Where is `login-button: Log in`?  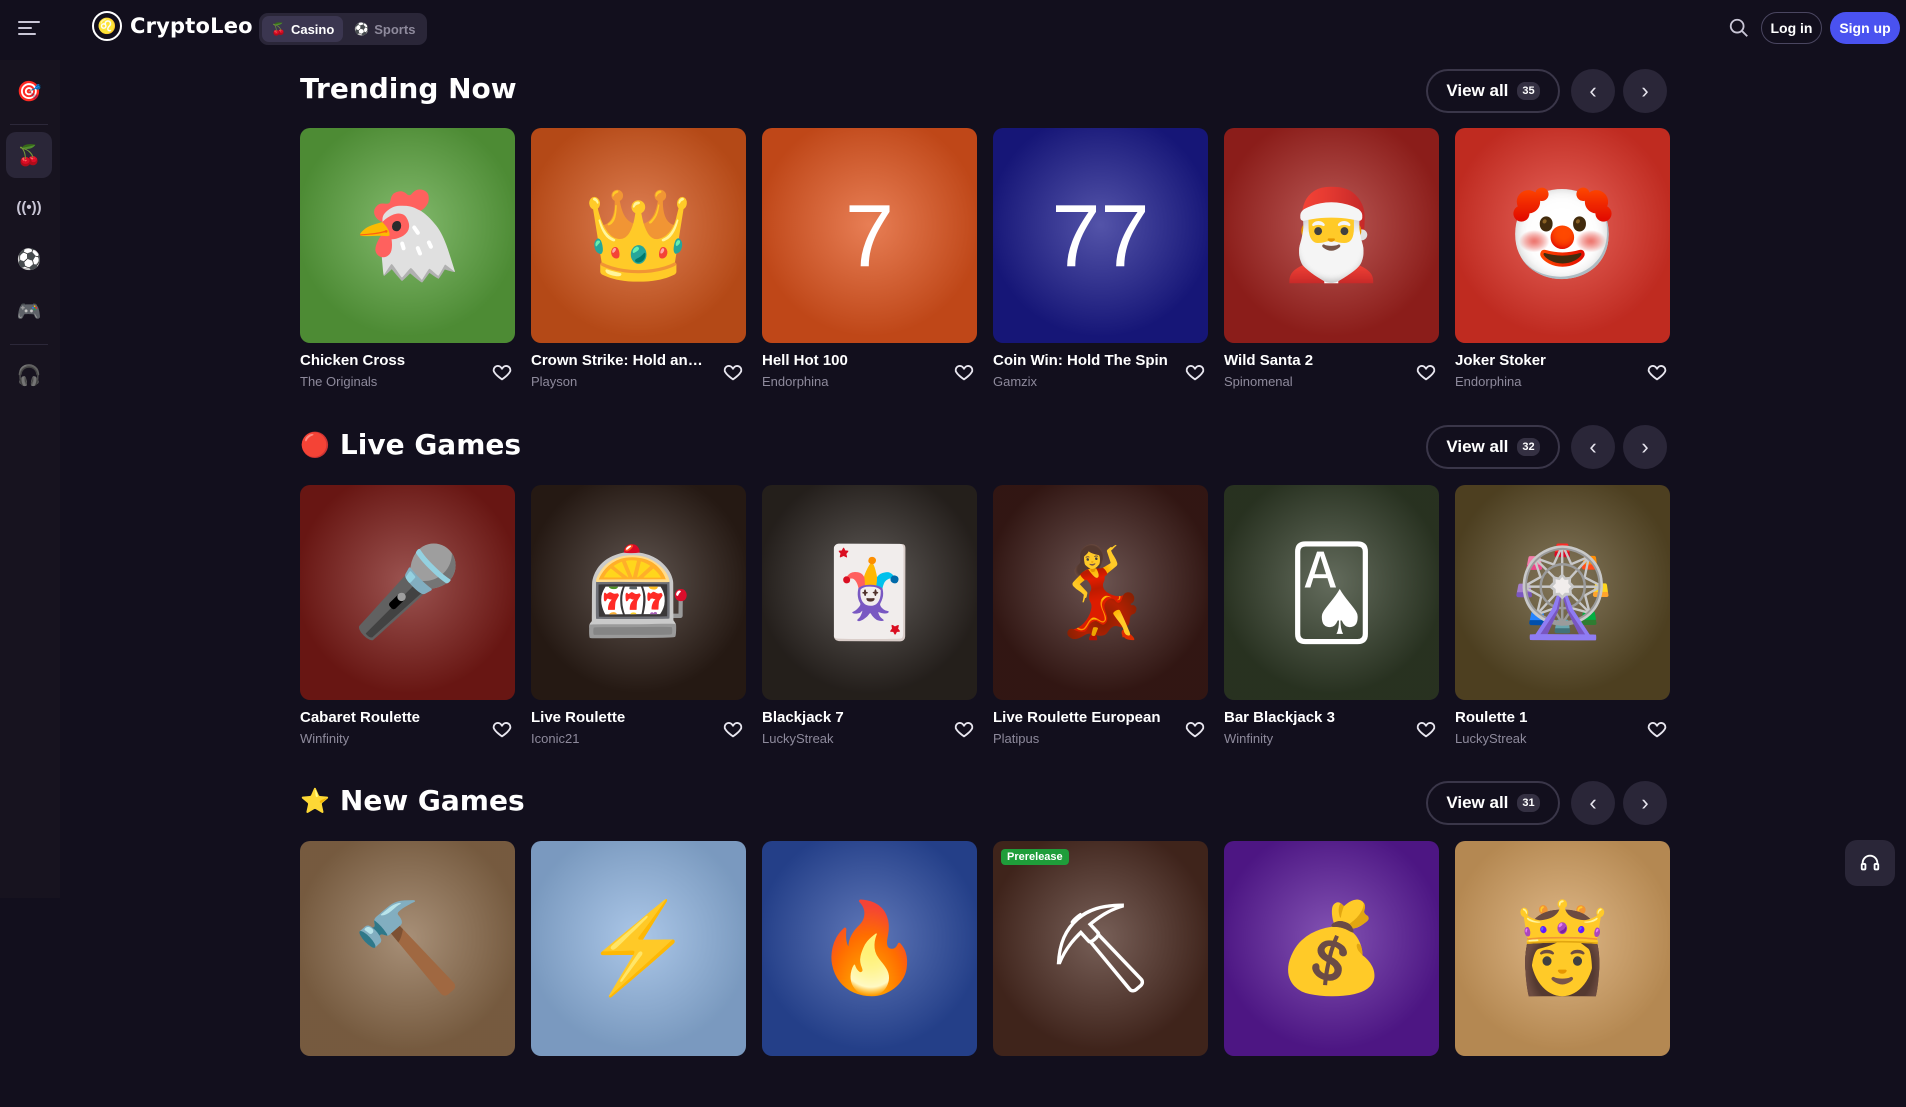
login-button: Log in is located at coordinates (1791, 28).